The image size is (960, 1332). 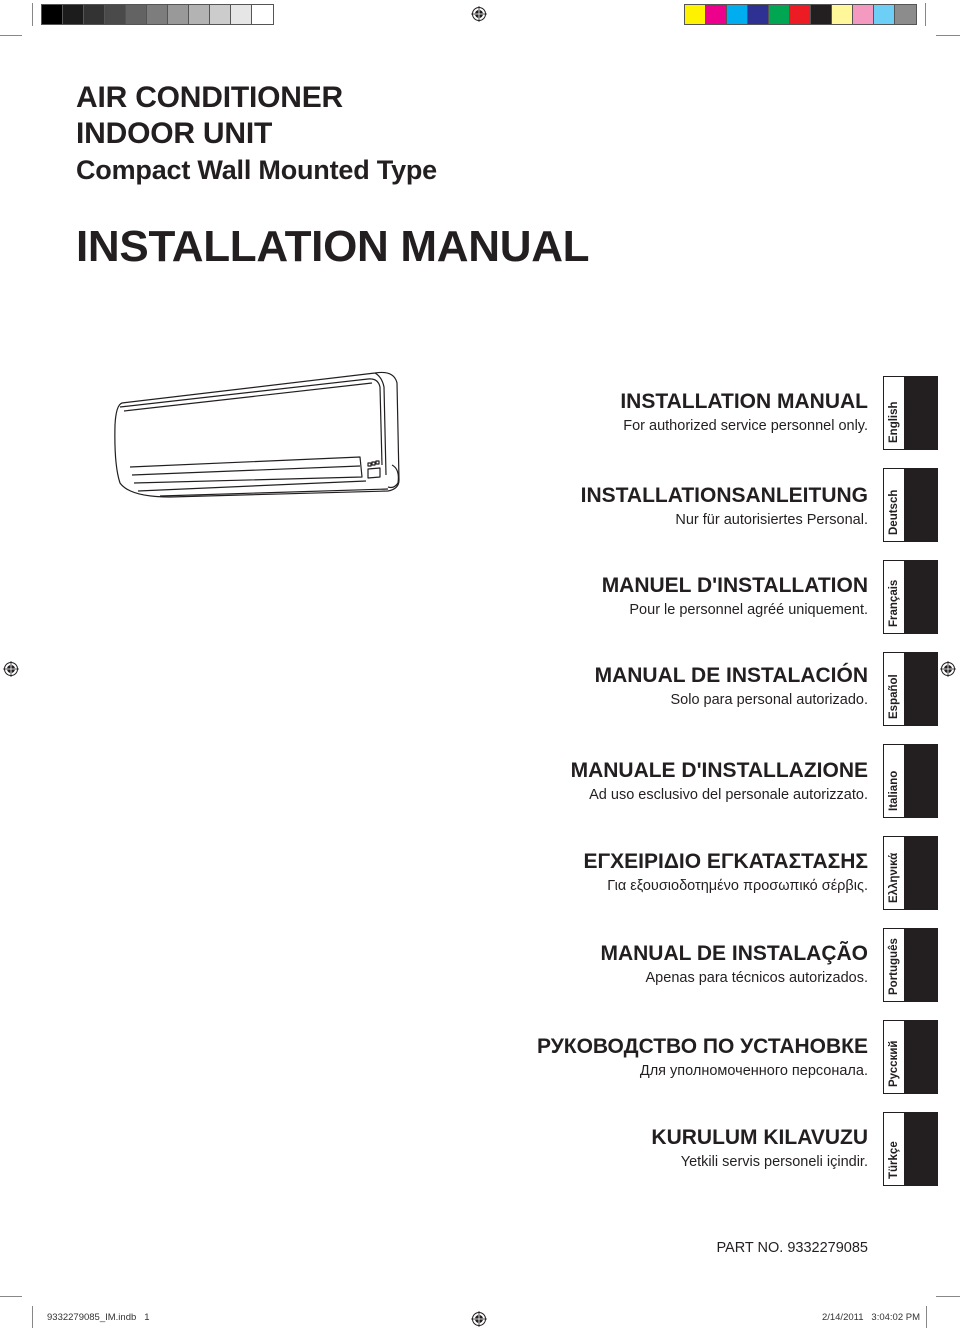 I want to click on language-tab-greek: Ελληνικά, so click(x=910, y=873).